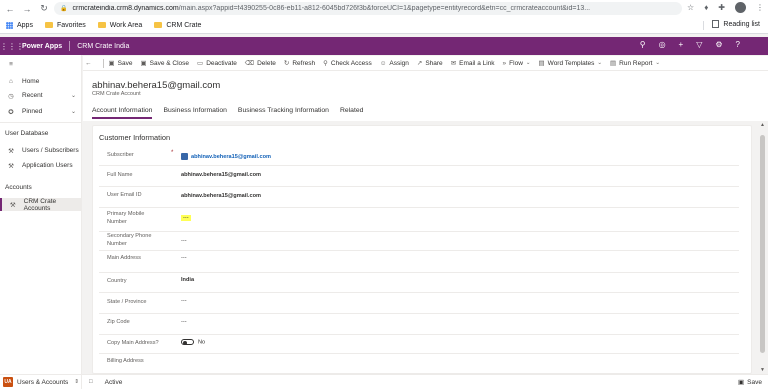 The width and height of the screenshot is (768, 389). I want to click on extensions-puzzle-icon: ✚, so click(721, 7).